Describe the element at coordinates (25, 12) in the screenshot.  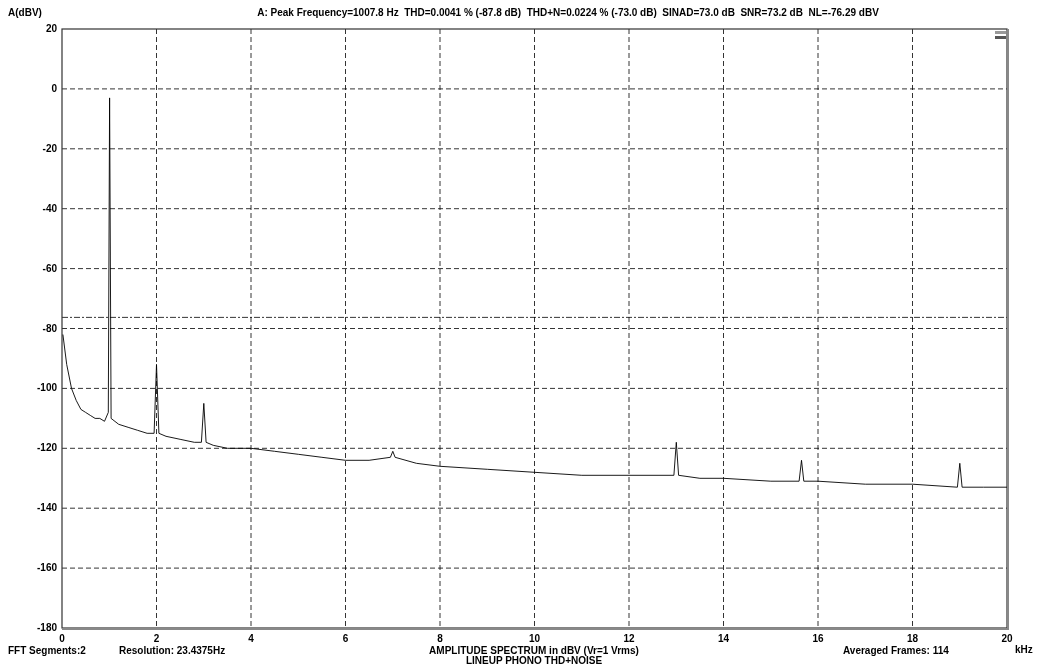
I see `y-axis-title: A(dBV)` at that location.